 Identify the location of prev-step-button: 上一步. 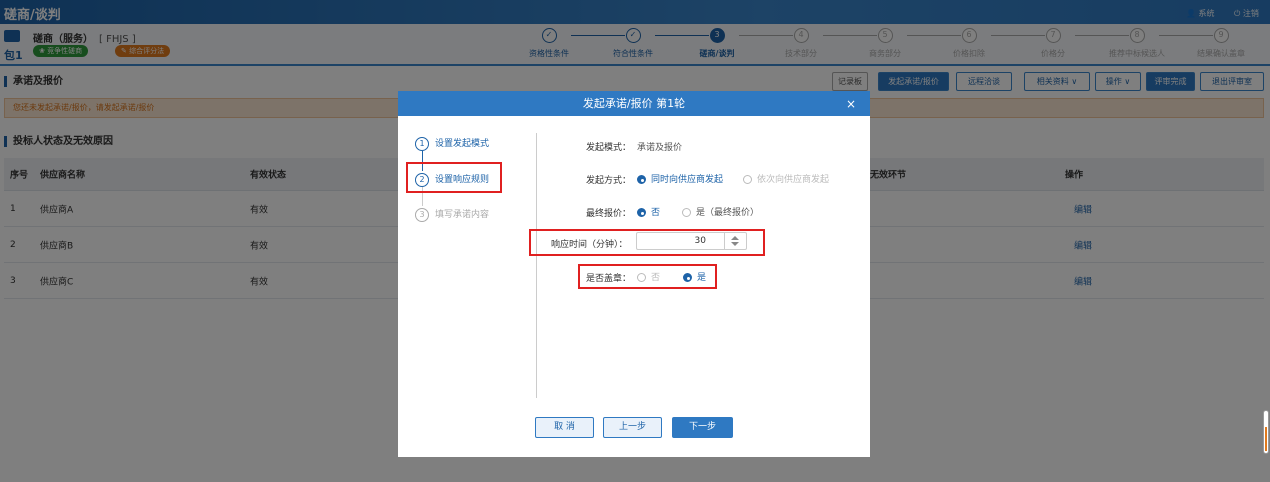
(632, 427).